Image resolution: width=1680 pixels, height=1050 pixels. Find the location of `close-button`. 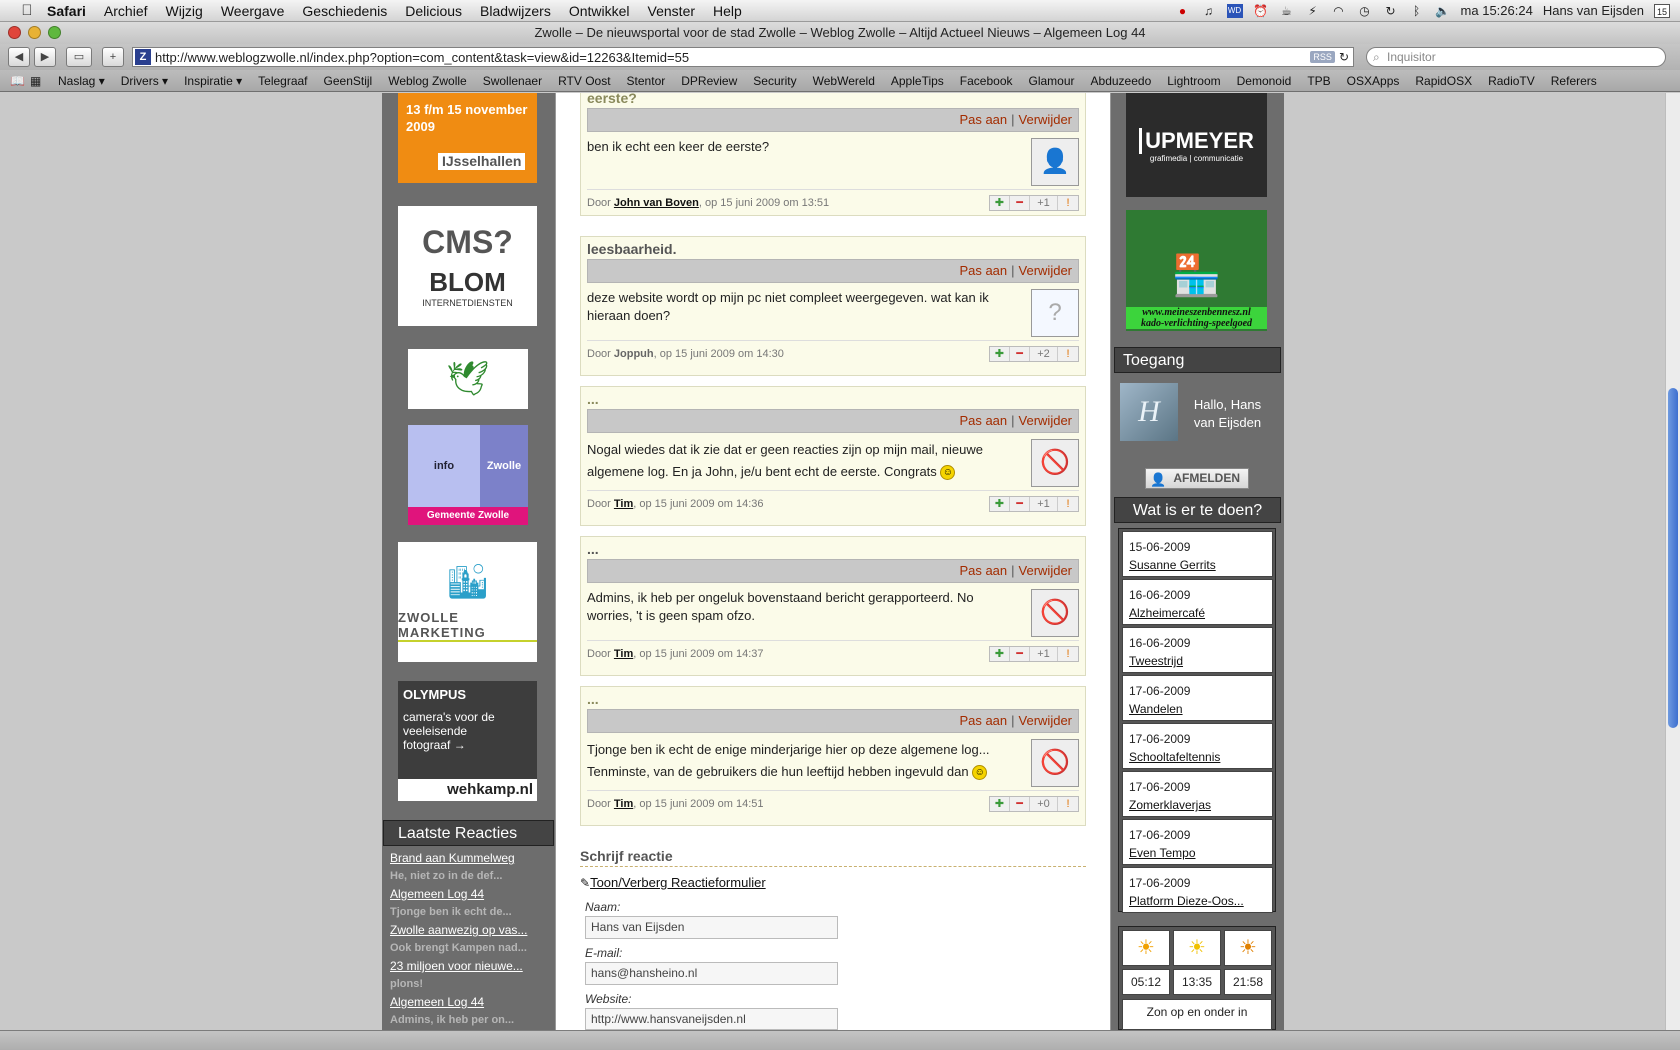

close-button is located at coordinates (14, 32).